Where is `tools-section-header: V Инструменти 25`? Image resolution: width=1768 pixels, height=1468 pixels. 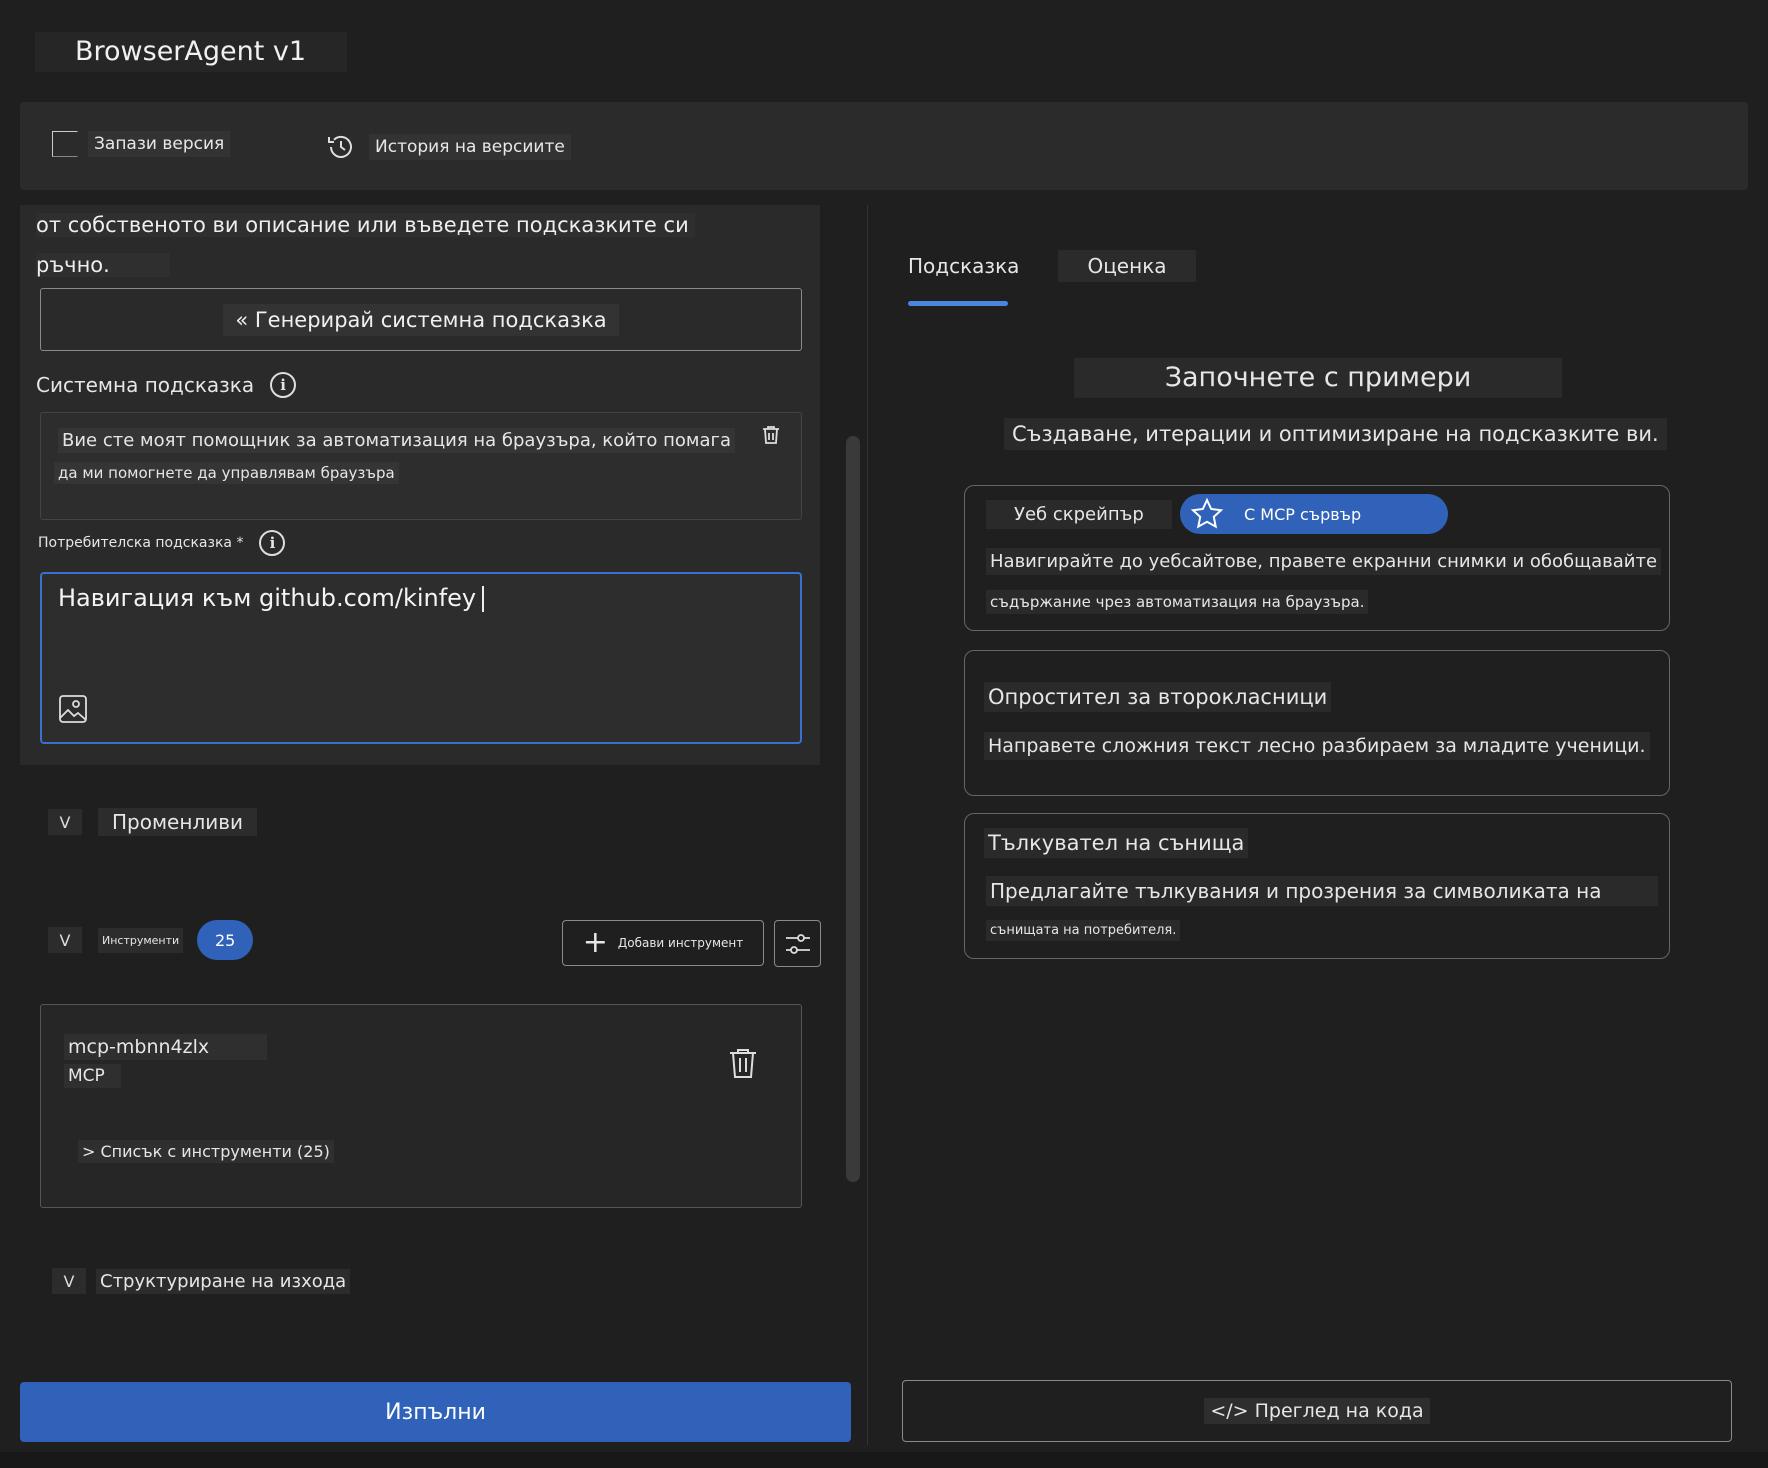 tools-section-header: V Инструменти 25 is located at coordinates (151, 940).